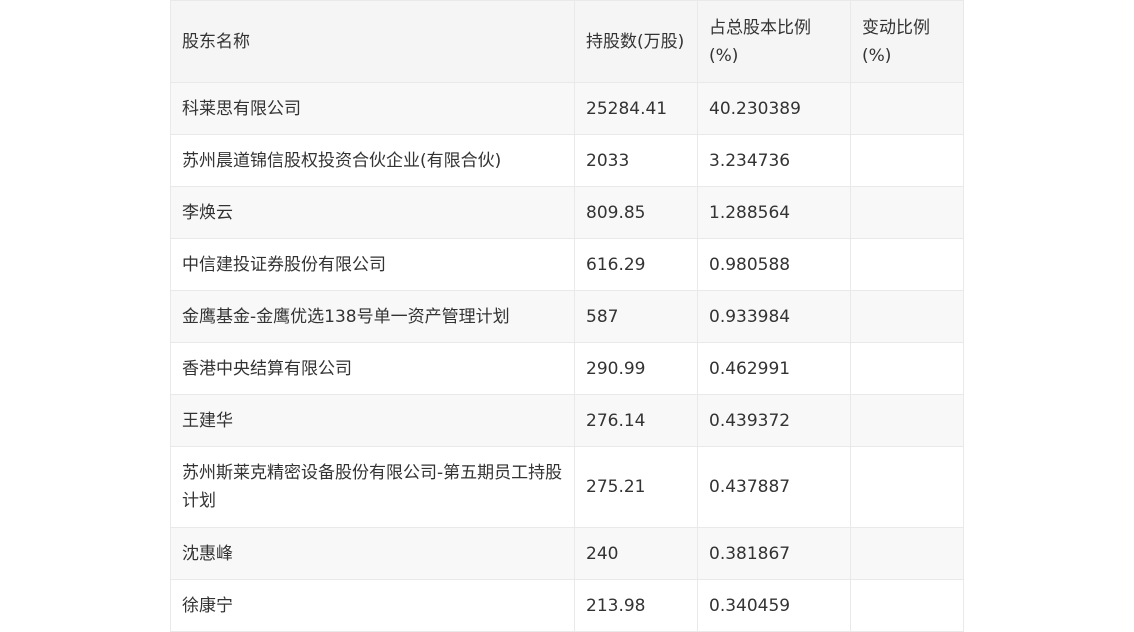 This screenshot has height=632, width=1134. I want to click on cell-shareholder-name: 王建华, so click(372, 420).